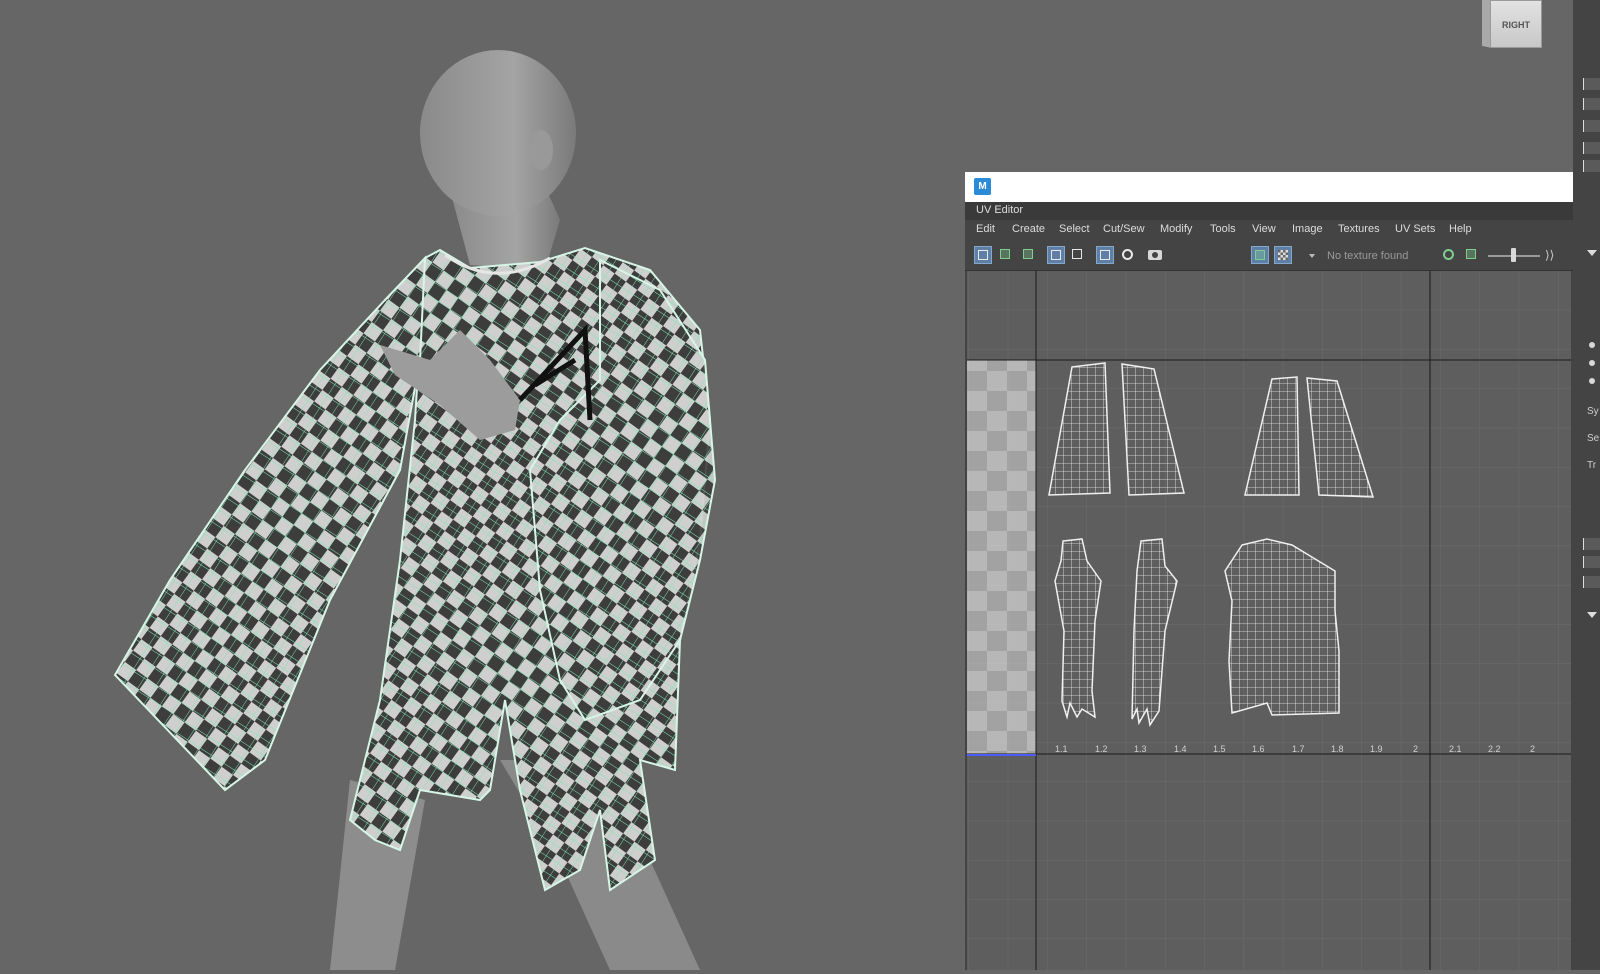 The height and width of the screenshot is (974, 1600). What do you see at coordinates (1455, 749) in the screenshot?
I see `uv-tick-label: 2.1` at bounding box center [1455, 749].